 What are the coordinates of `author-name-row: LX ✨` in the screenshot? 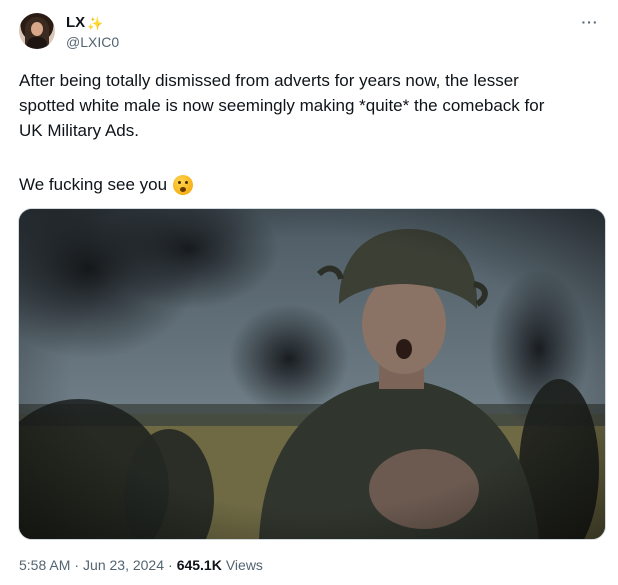 It's located at (84, 23).